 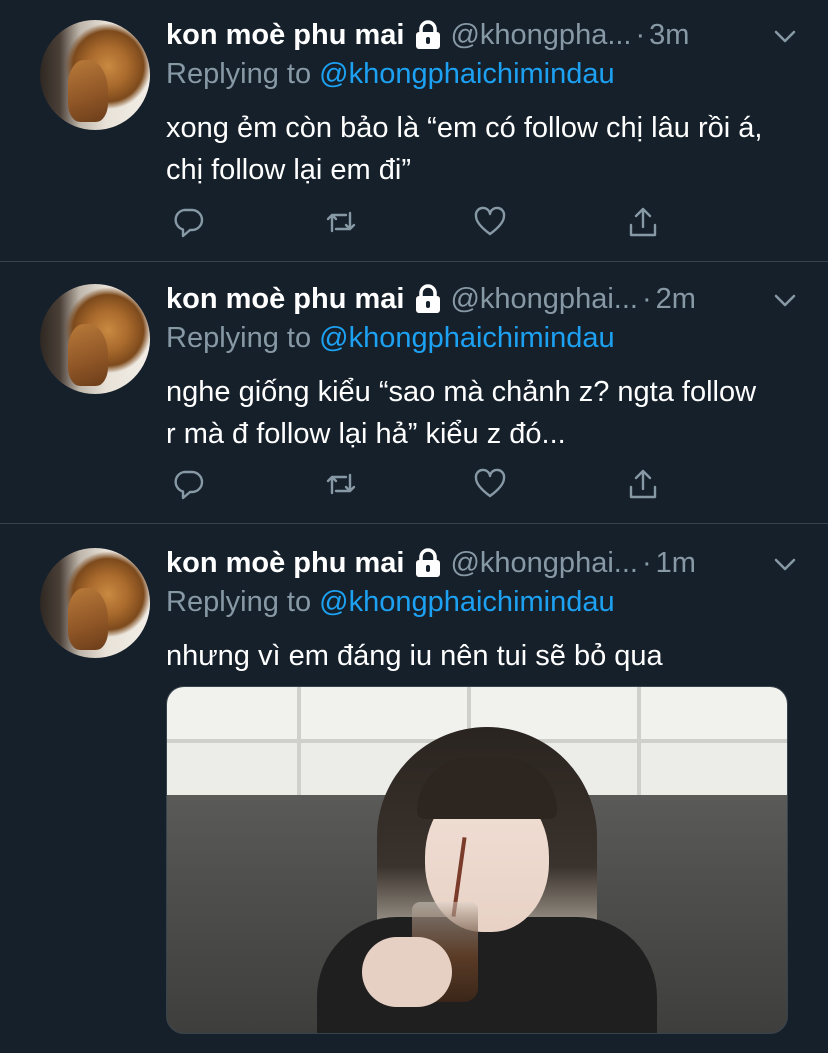 I want to click on photo-hand, so click(x=407, y=972).